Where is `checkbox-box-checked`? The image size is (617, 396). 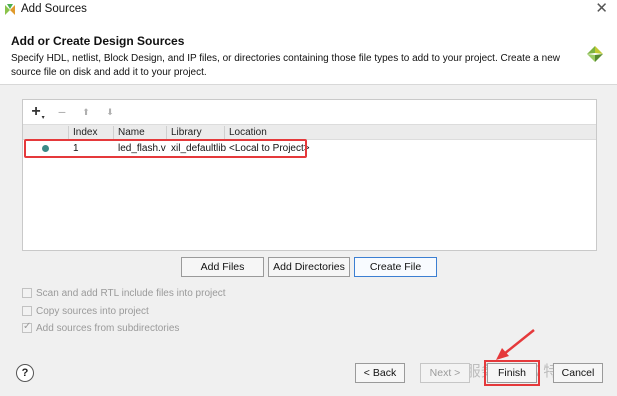 checkbox-box-checked is located at coordinates (27, 327).